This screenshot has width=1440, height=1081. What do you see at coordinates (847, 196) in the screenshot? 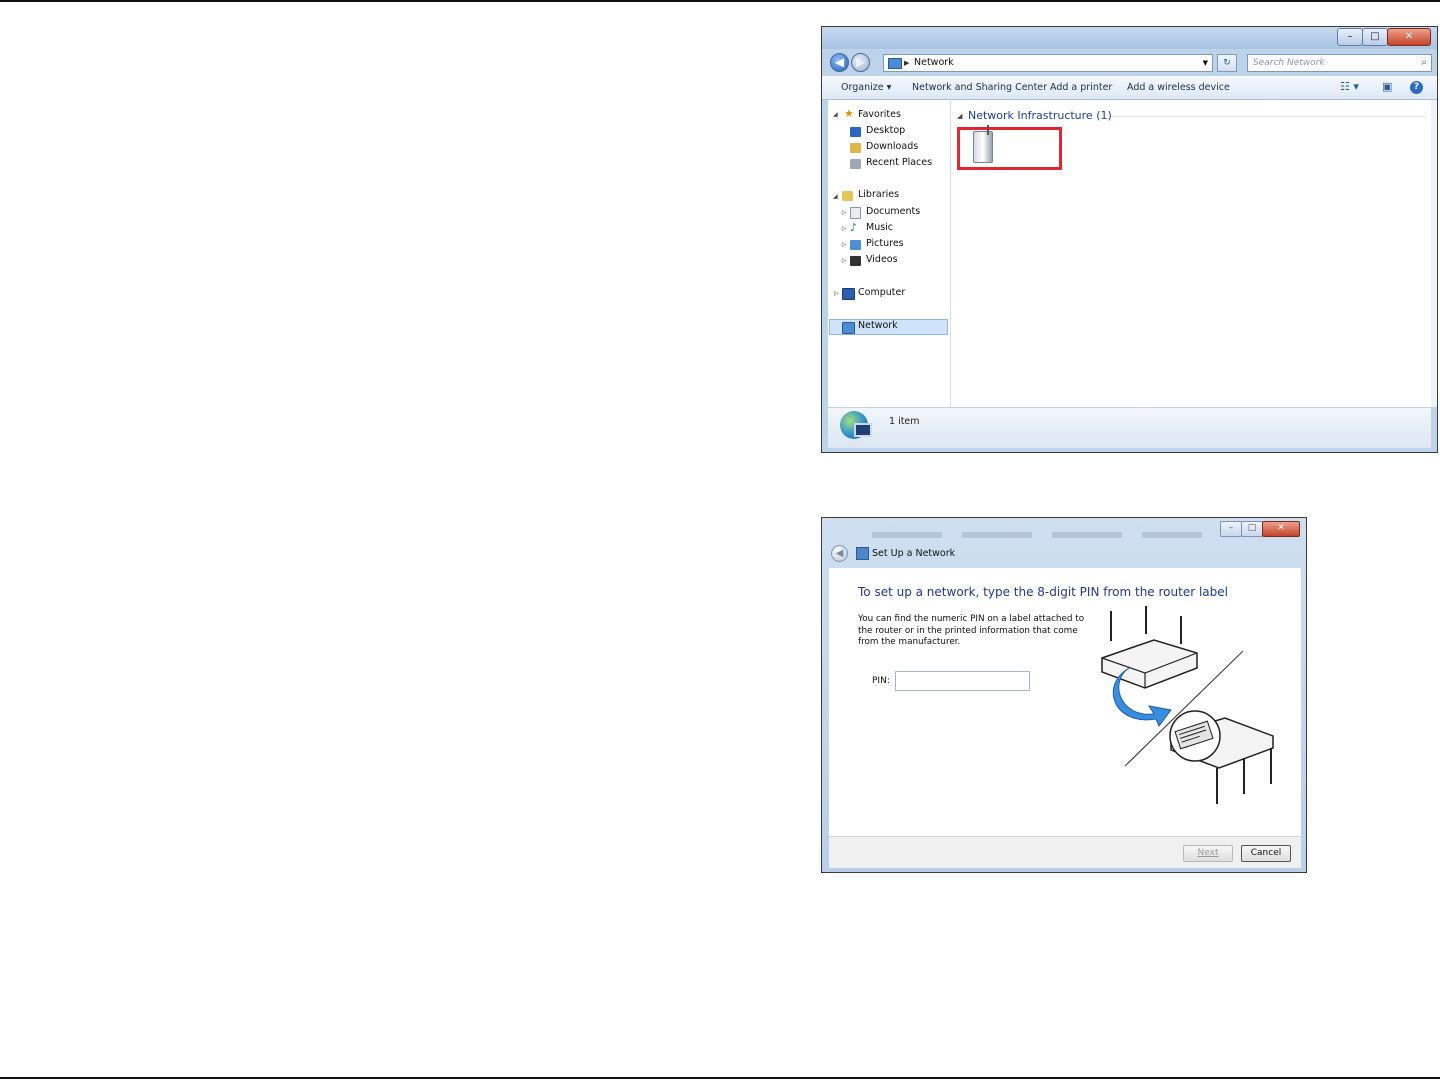
I see `libraries-icon` at bounding box center [847, 196].